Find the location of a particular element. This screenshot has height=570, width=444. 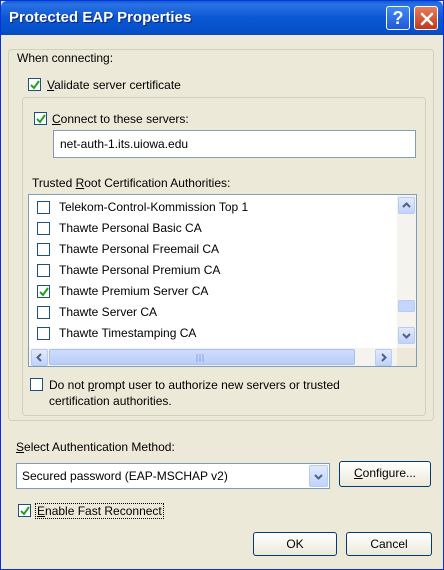

fast-reconnect-checkbox is located at coordinates (24, 510).